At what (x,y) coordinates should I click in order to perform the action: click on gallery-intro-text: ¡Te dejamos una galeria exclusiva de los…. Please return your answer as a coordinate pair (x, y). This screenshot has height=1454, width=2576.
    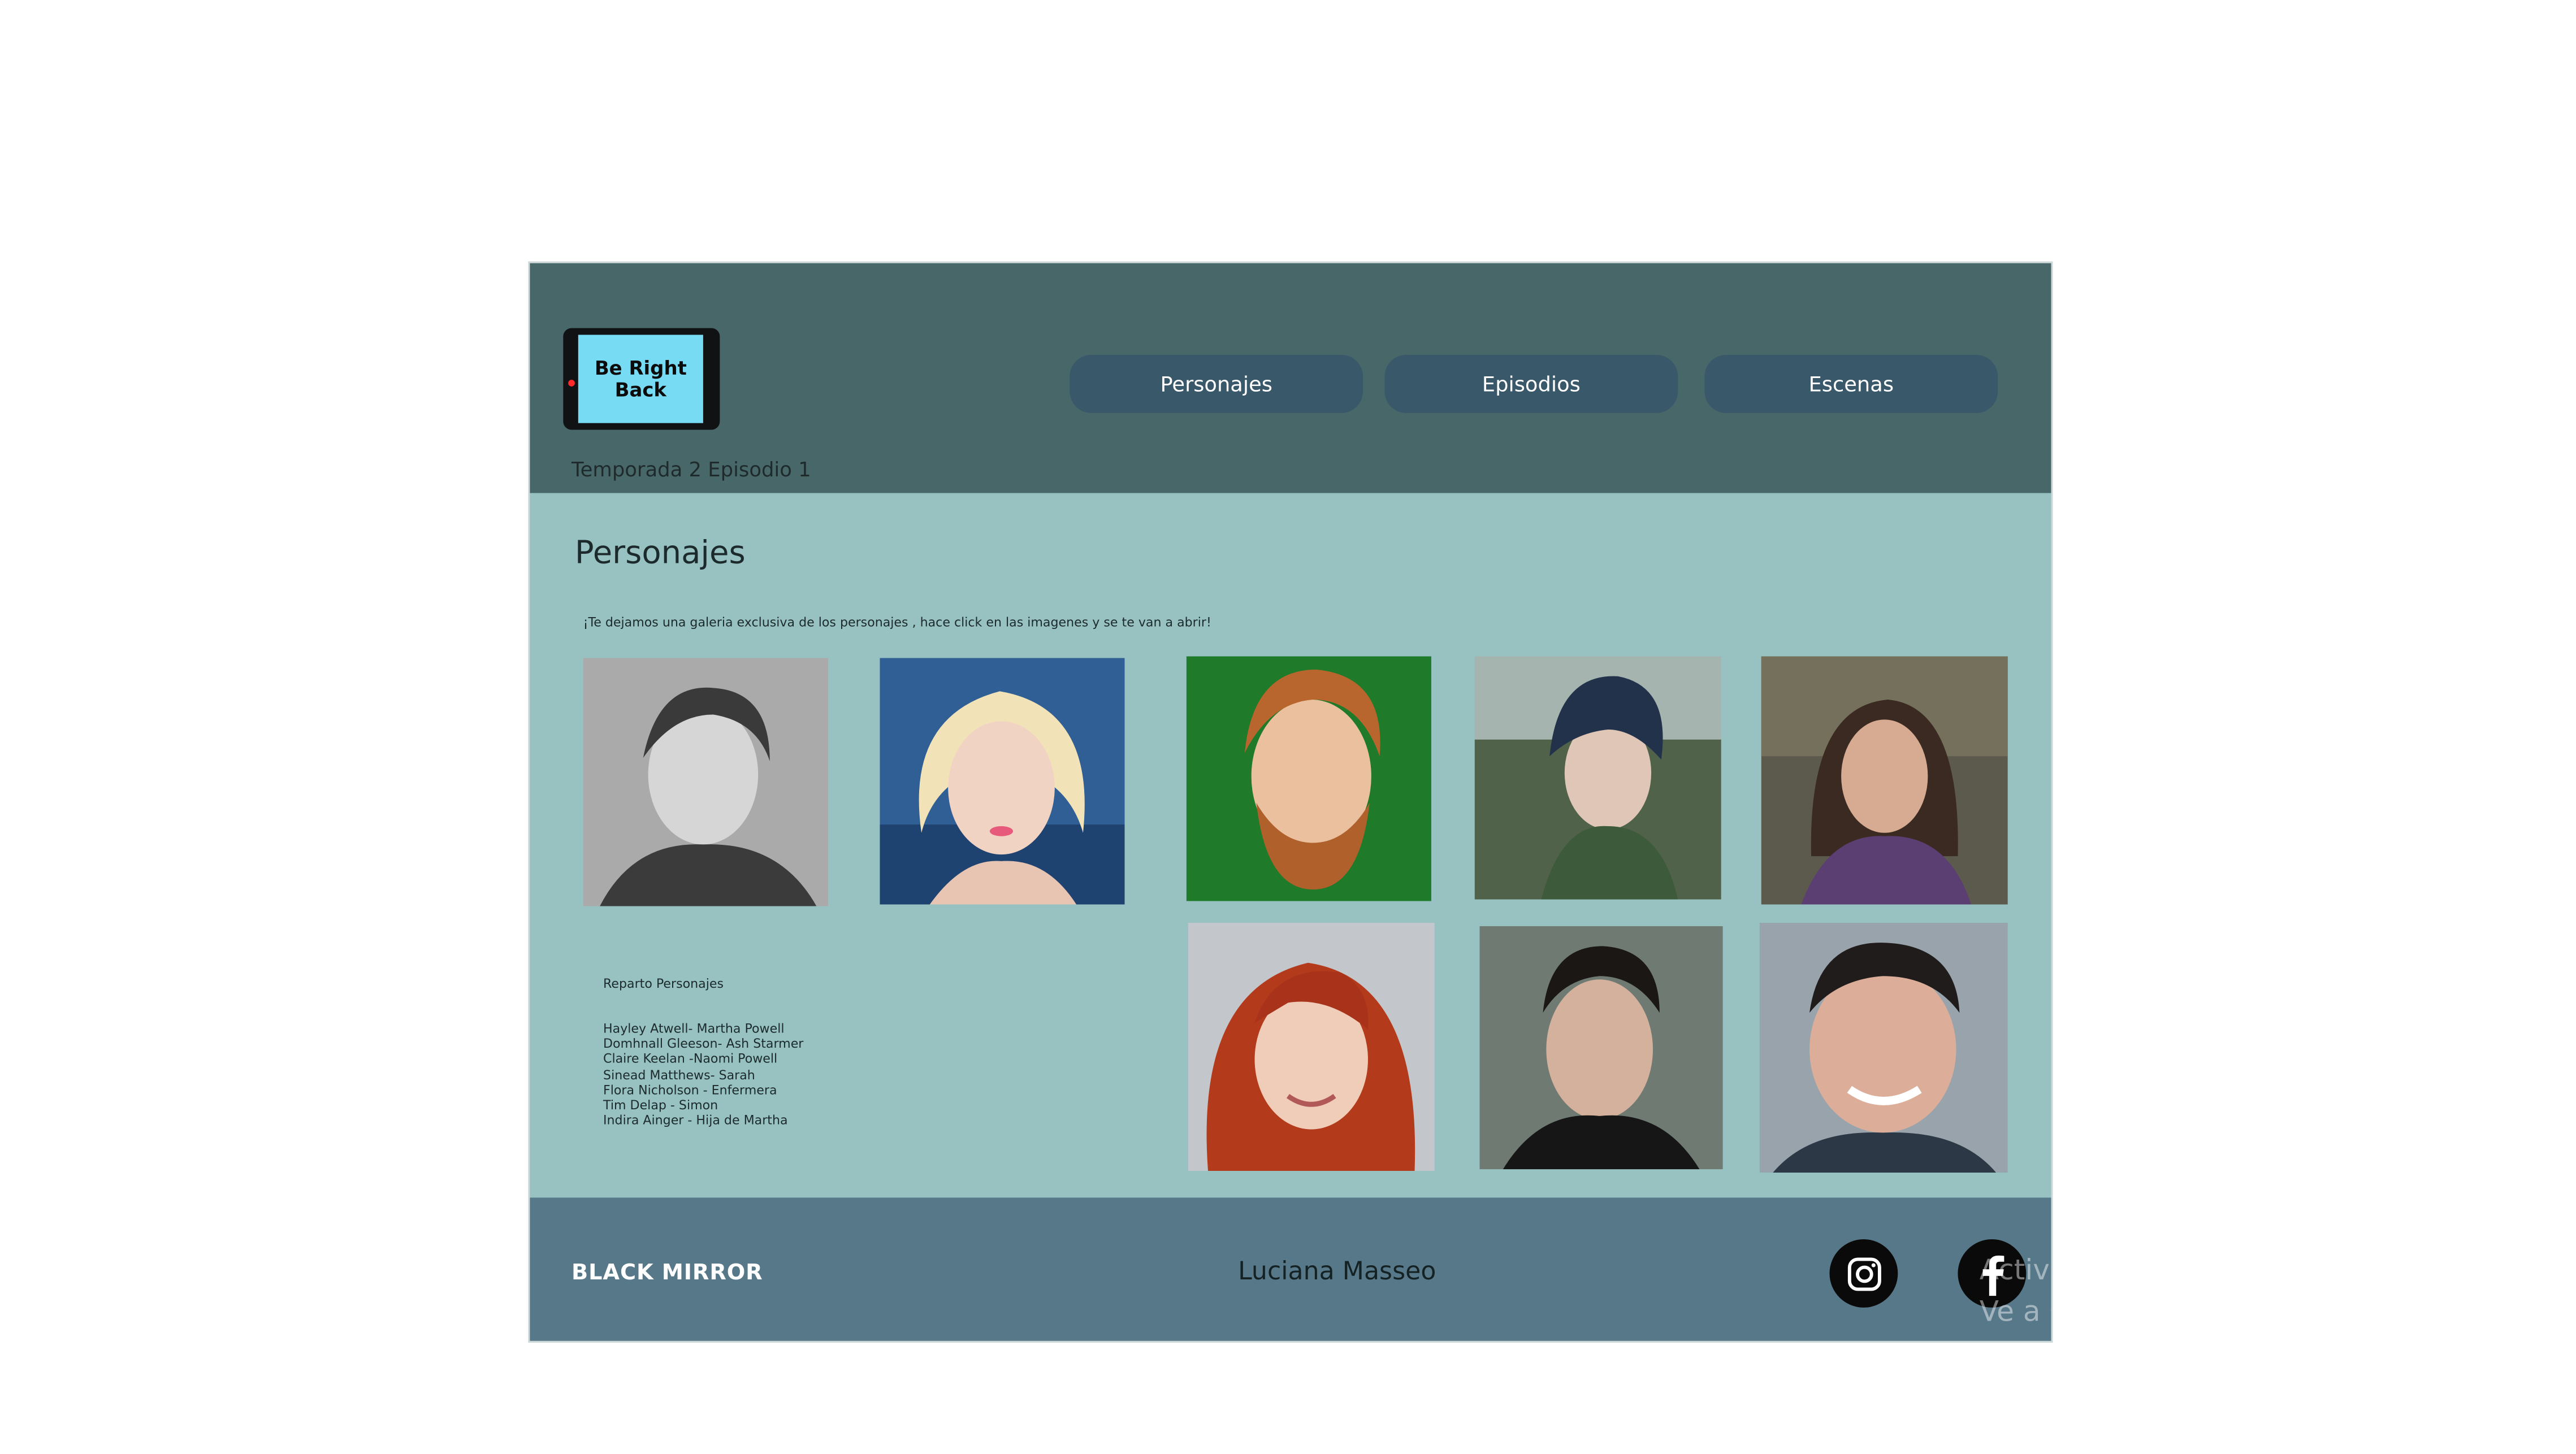
    Looking at the image, I should click on (897, 622).